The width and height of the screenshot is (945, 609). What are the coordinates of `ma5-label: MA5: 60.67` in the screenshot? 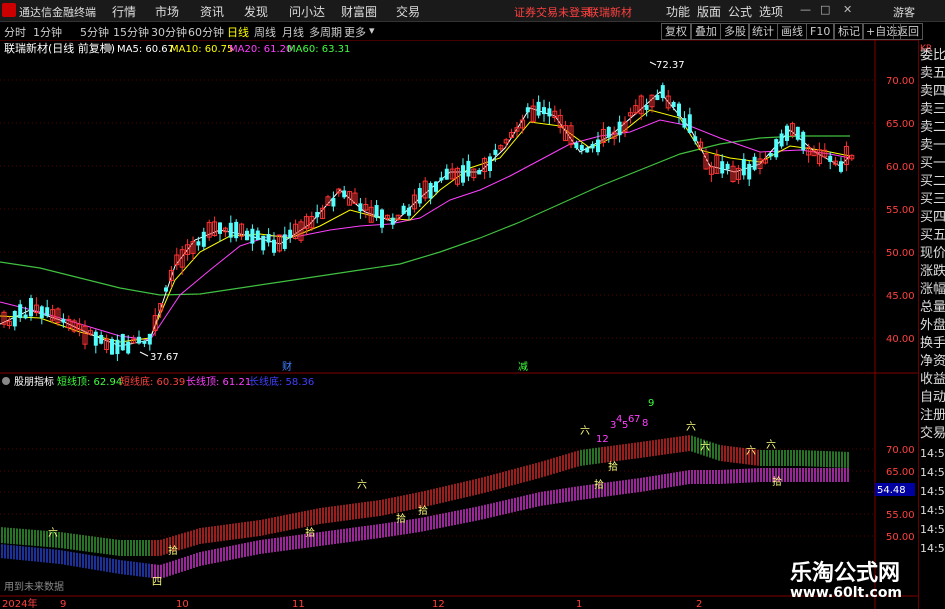 It's located at (145, 49).